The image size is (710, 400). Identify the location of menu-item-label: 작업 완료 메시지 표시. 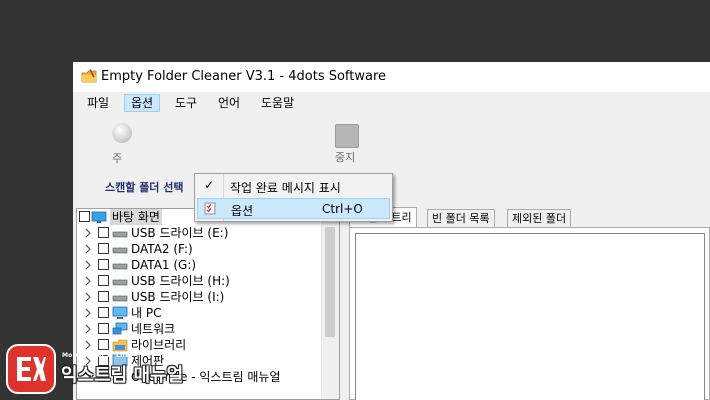
(285, 188).